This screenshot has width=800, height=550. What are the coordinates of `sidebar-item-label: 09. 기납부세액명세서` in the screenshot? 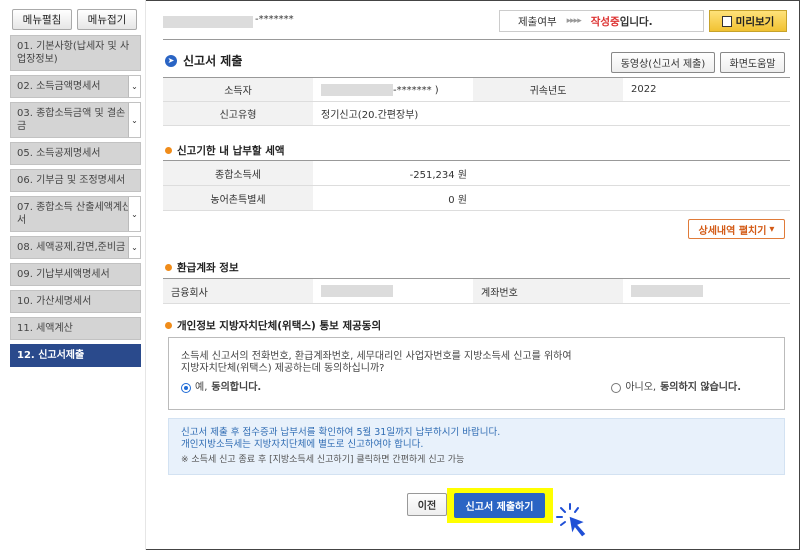 It's located at (63, 274).